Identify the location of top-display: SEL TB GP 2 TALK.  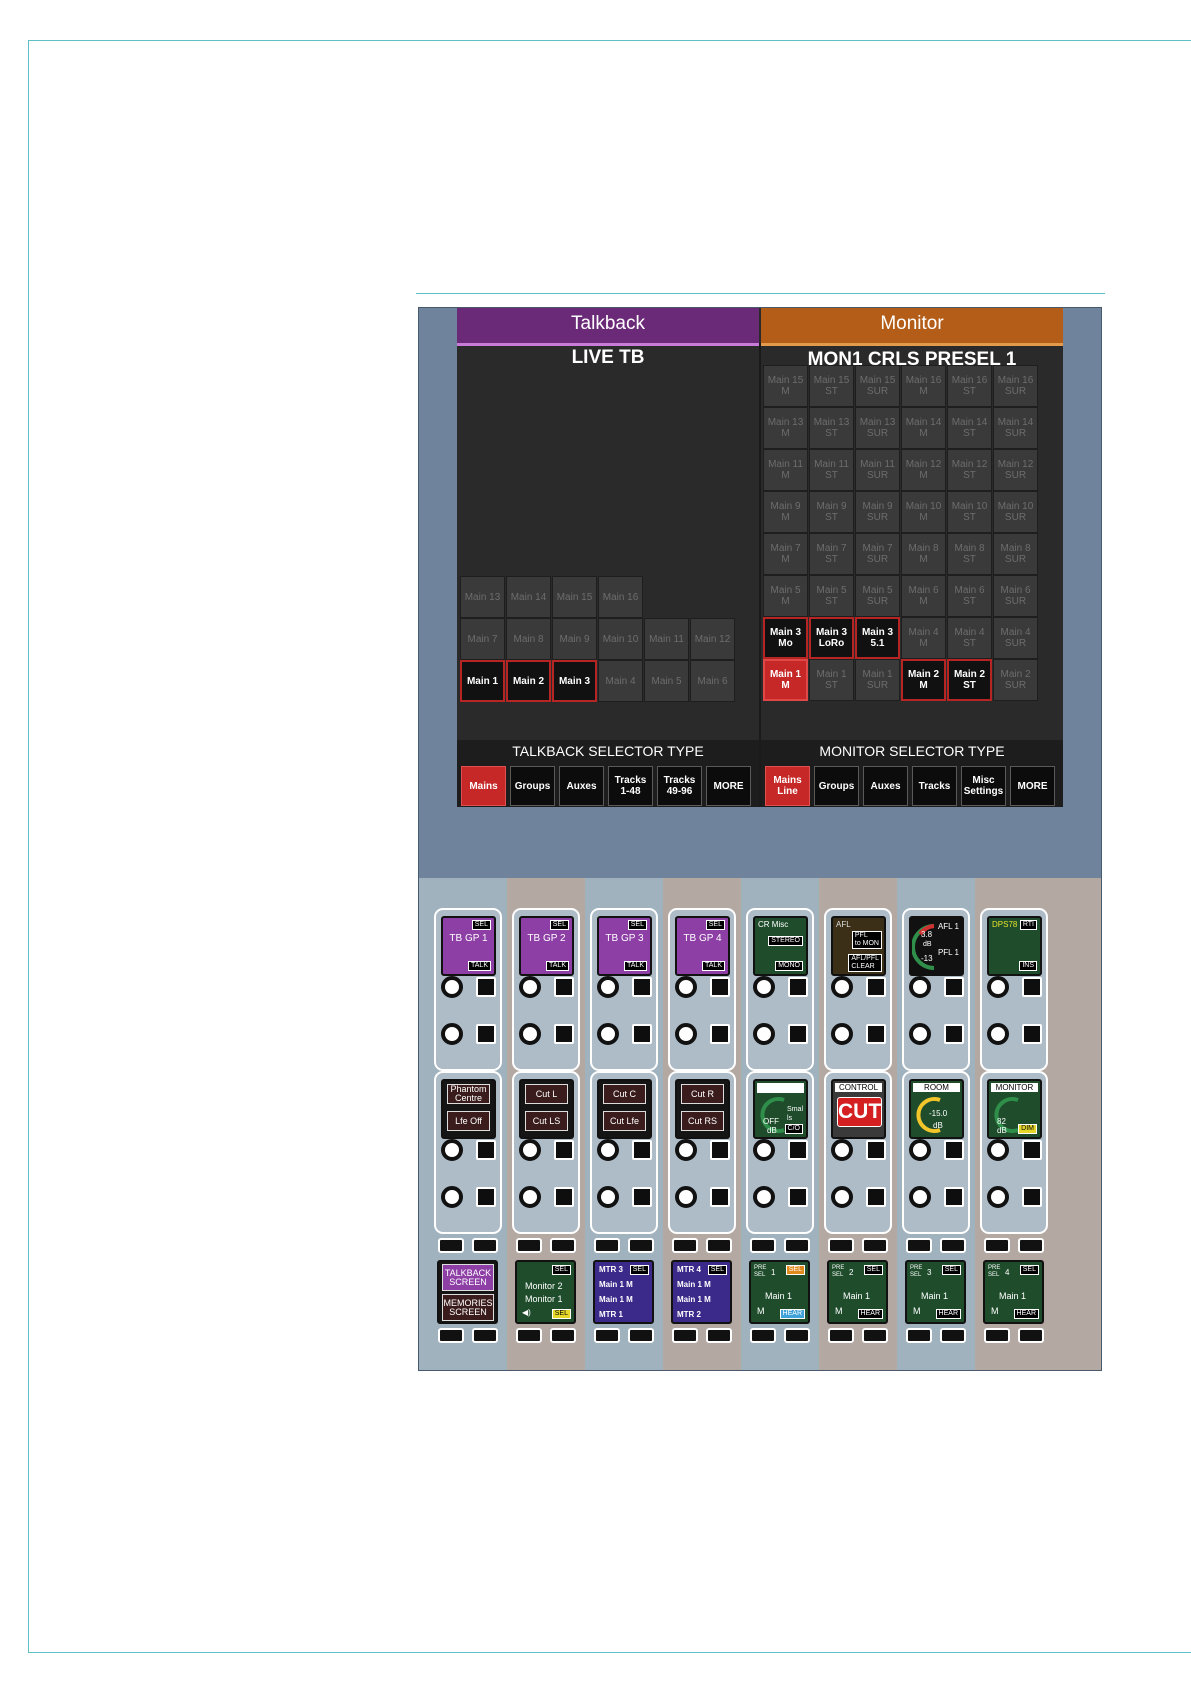
(546, 946).